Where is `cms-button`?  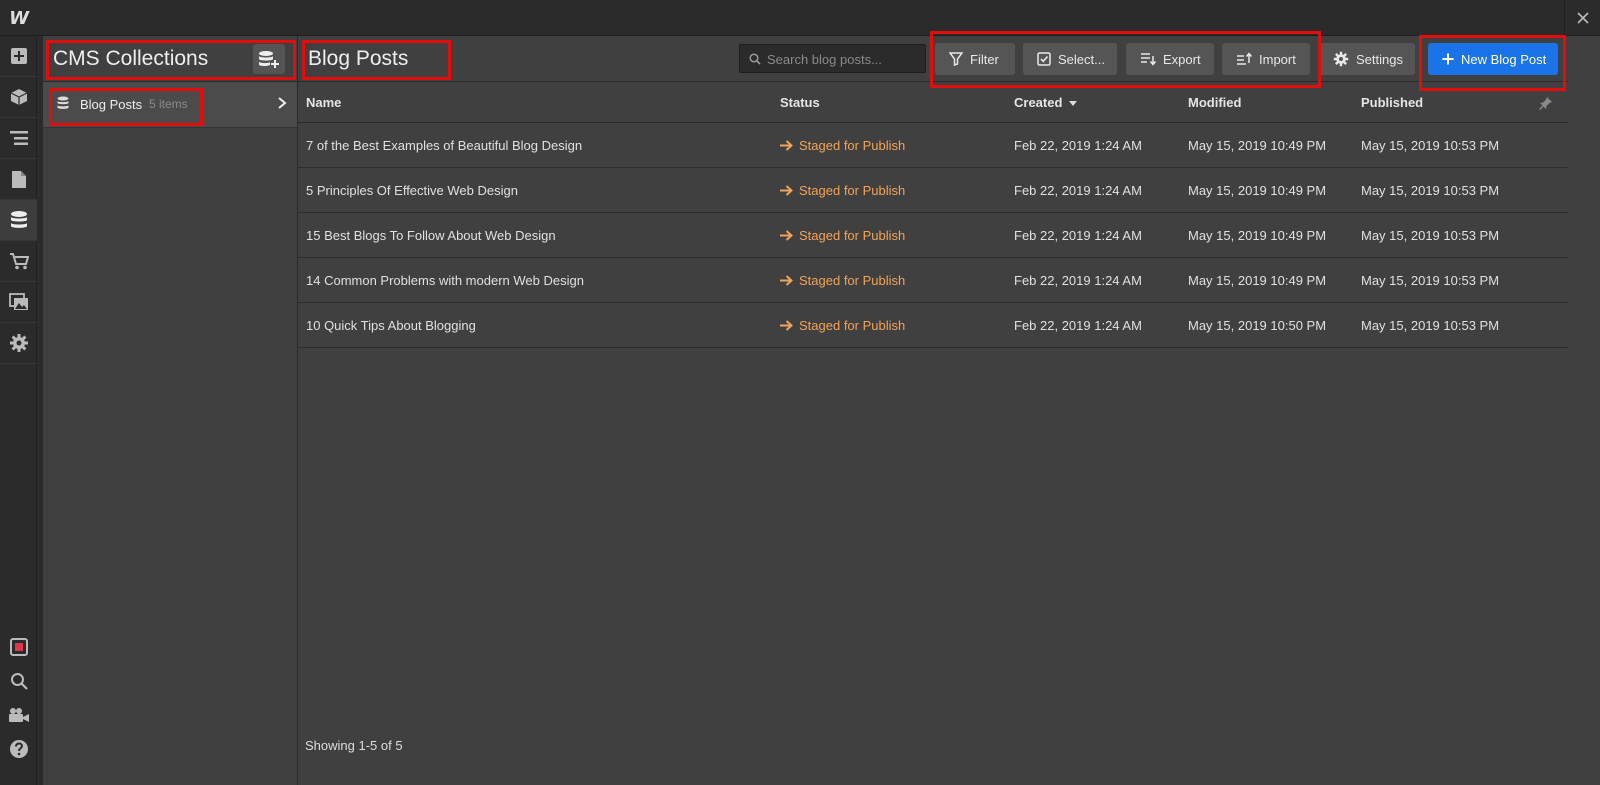 cms-button is located at coordinates (18, 220).